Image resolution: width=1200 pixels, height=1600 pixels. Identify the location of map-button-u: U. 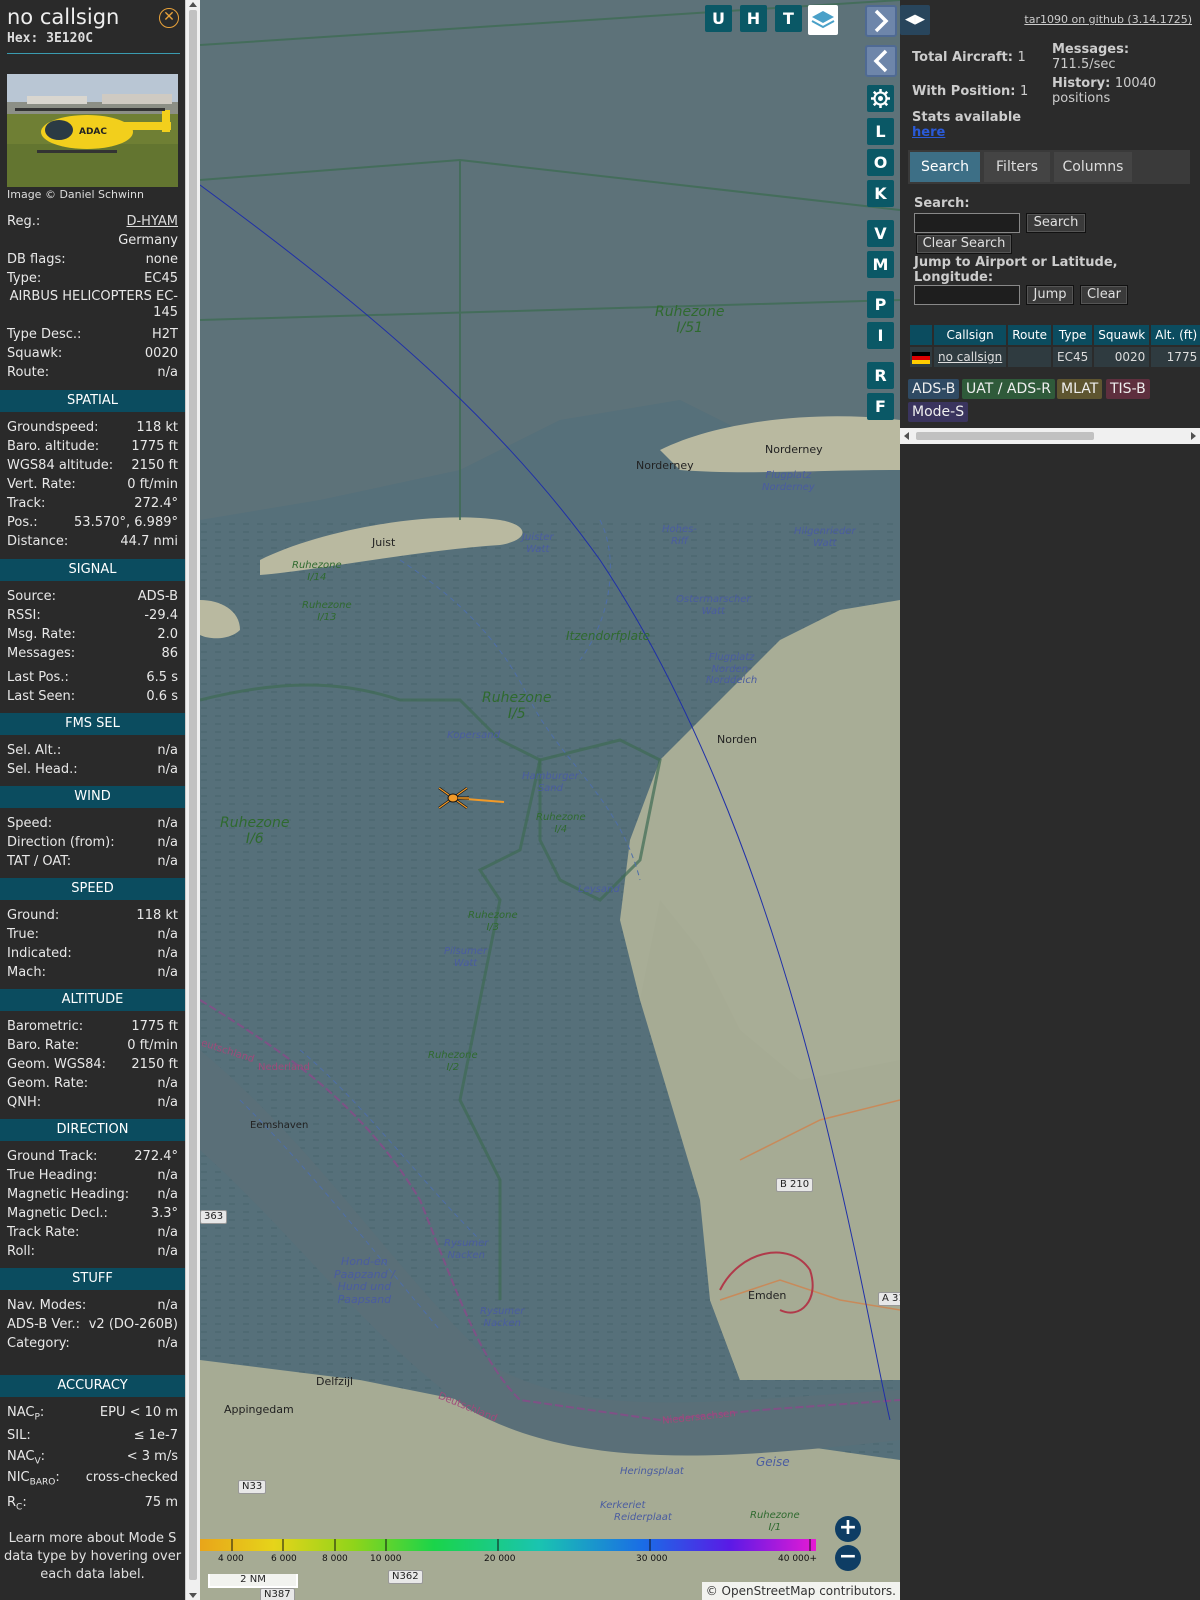
(718, 18).